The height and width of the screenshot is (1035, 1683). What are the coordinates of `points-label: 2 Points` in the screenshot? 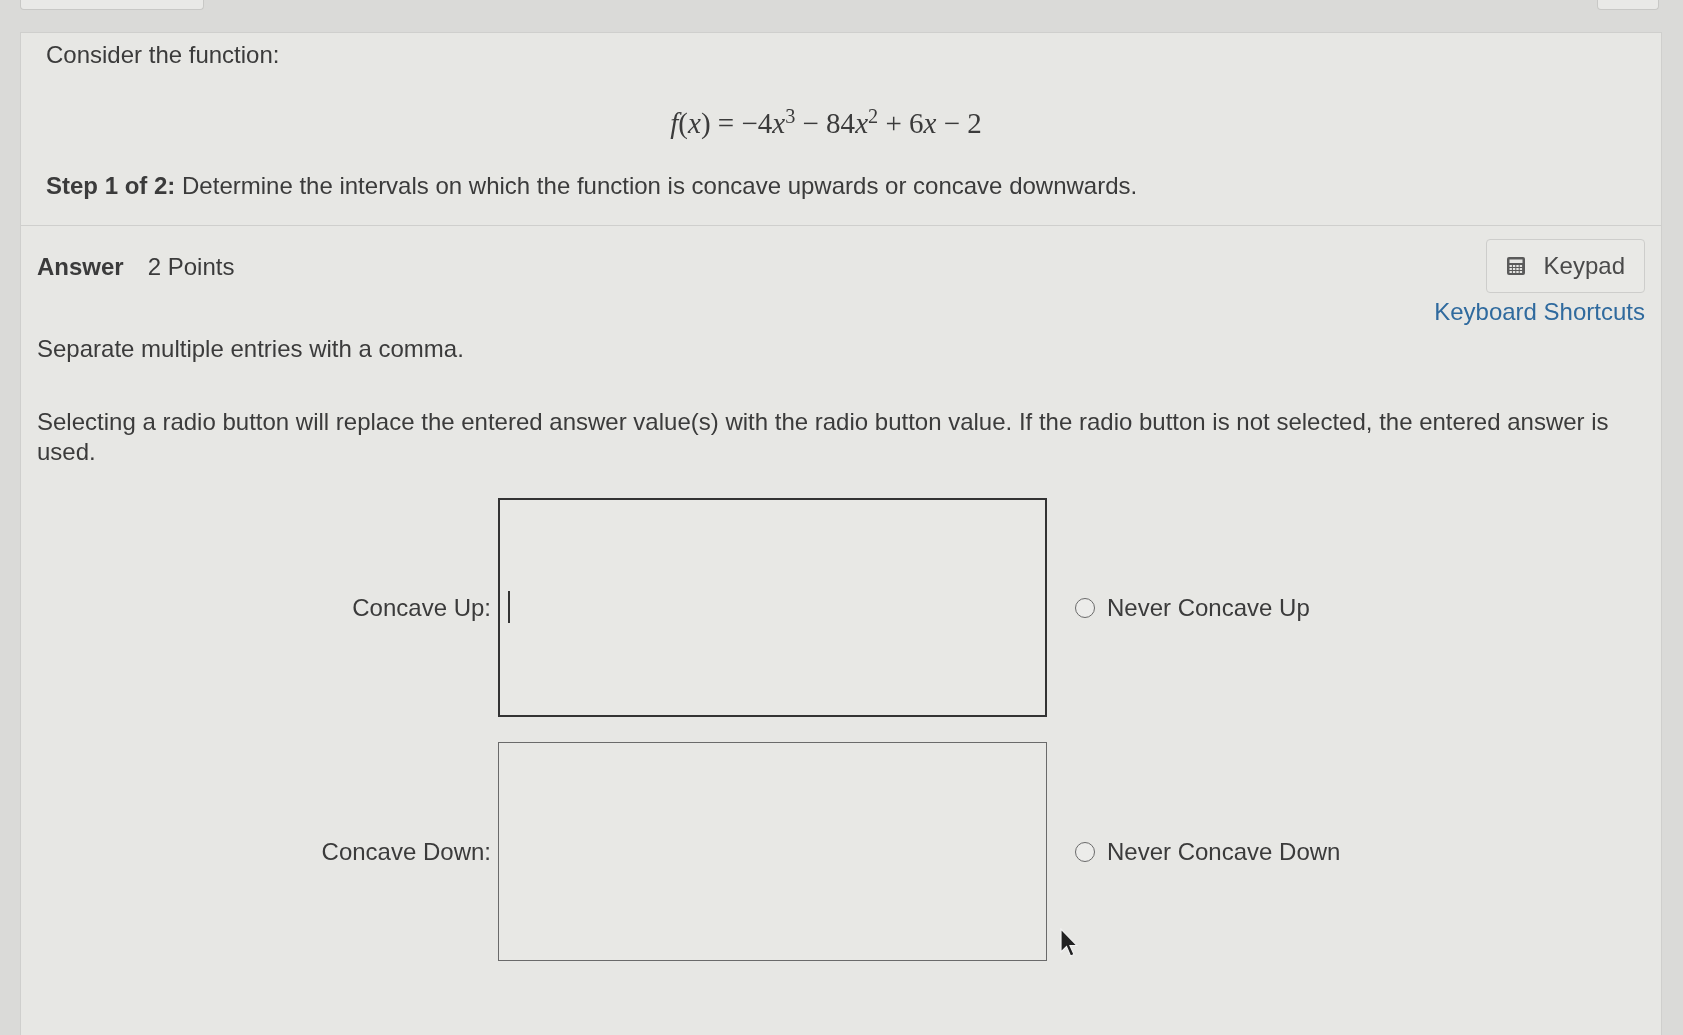 It's located at (191, 267).